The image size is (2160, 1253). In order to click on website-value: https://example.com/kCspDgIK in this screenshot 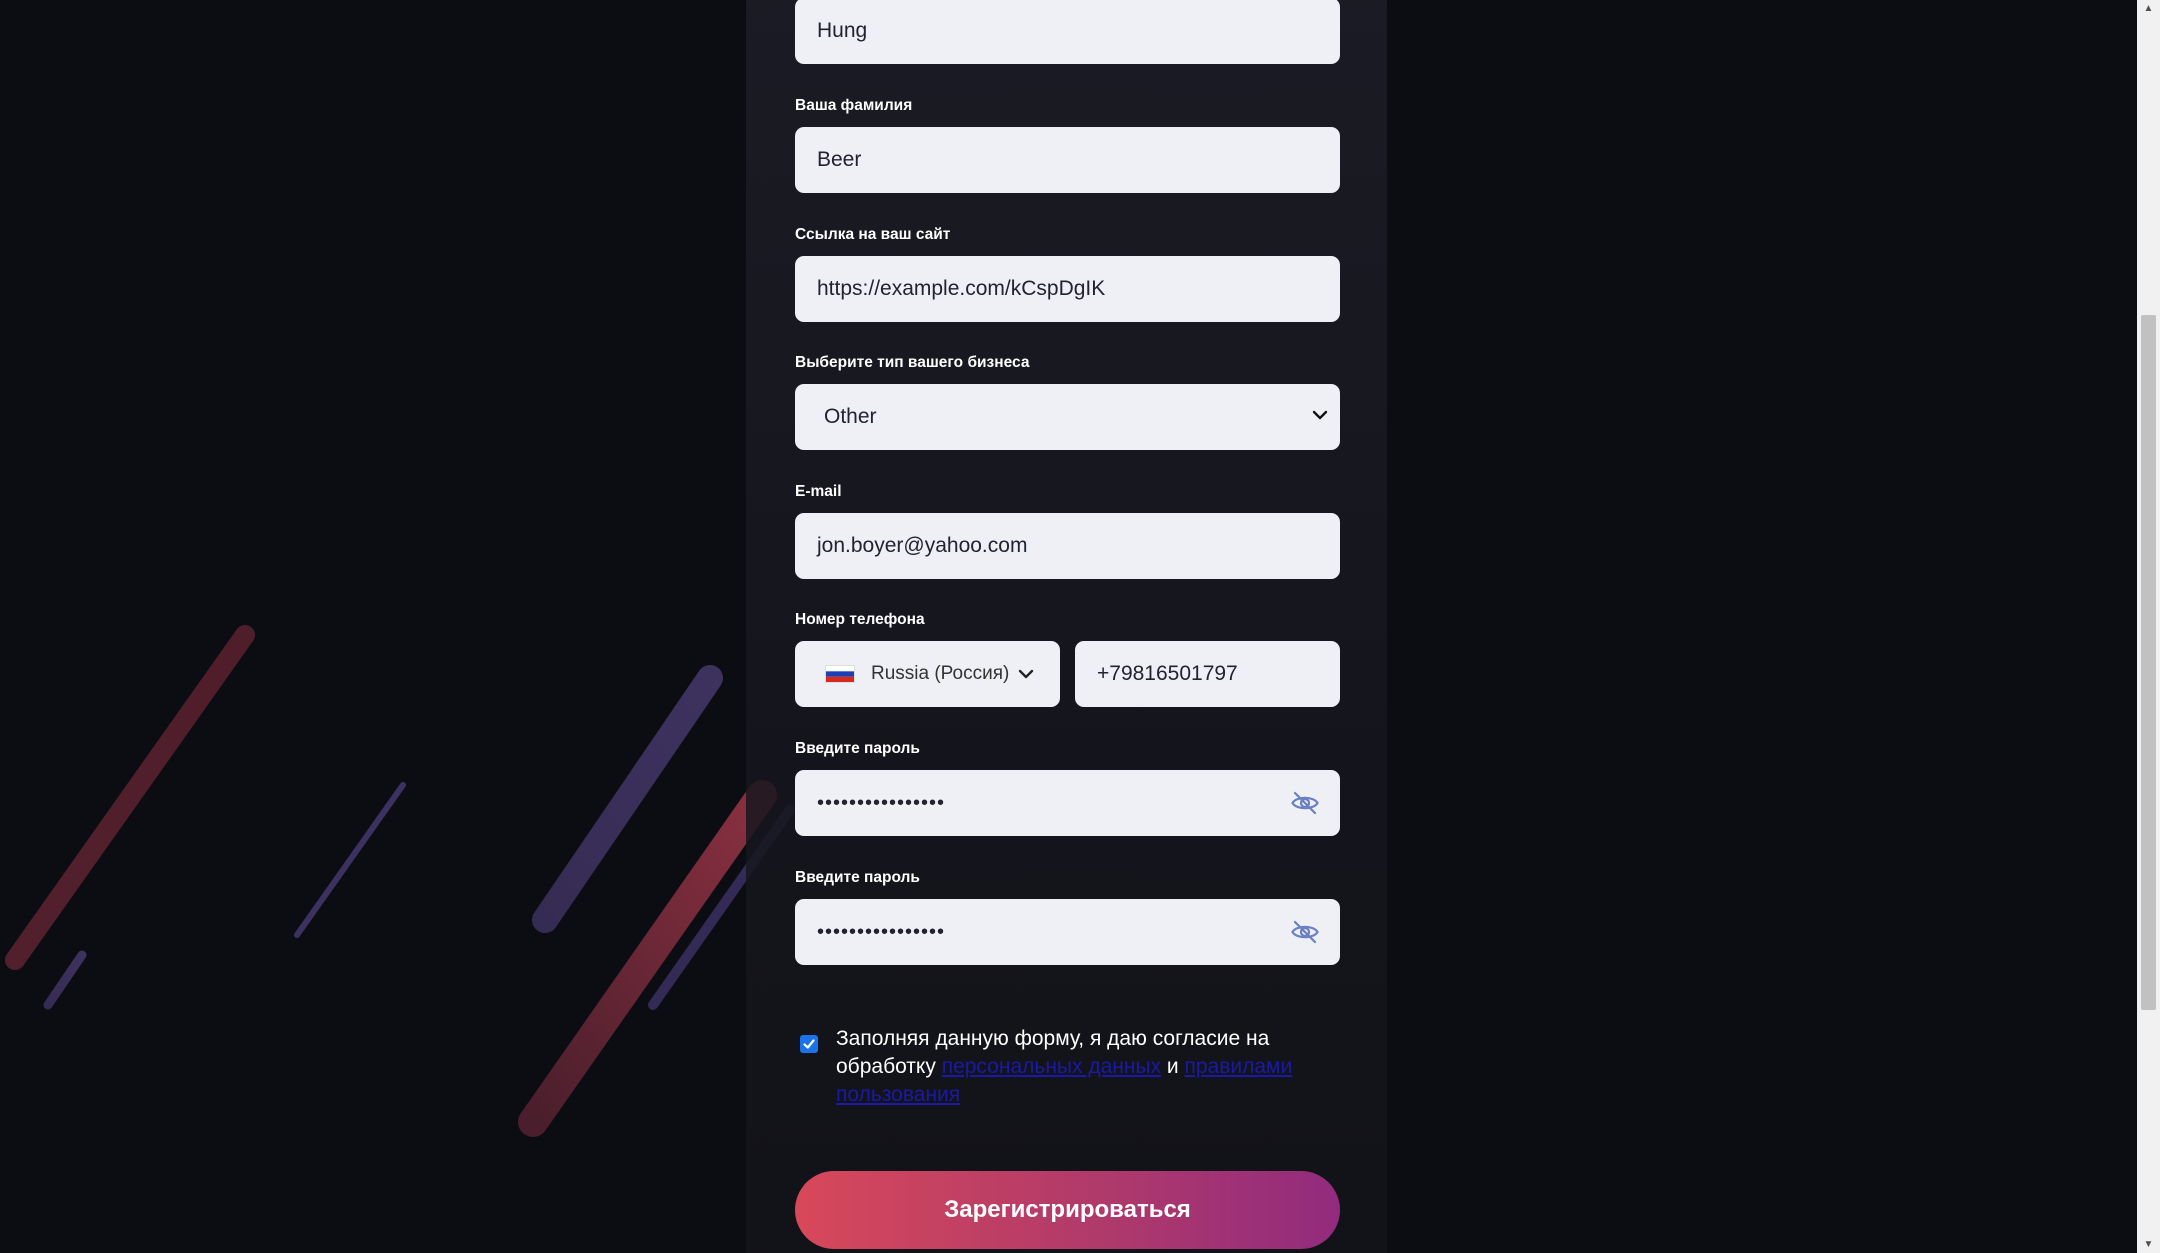, I will do `click(961, 288)`.